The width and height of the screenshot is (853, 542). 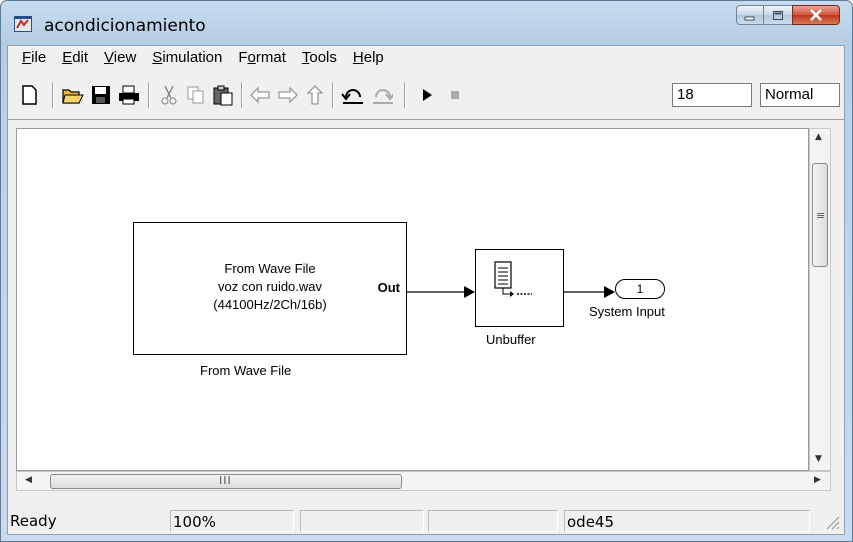 What do you see at coordinates (455, 95) in the screenshot?
I see `stop-icon` at bounding box center [455, 95].